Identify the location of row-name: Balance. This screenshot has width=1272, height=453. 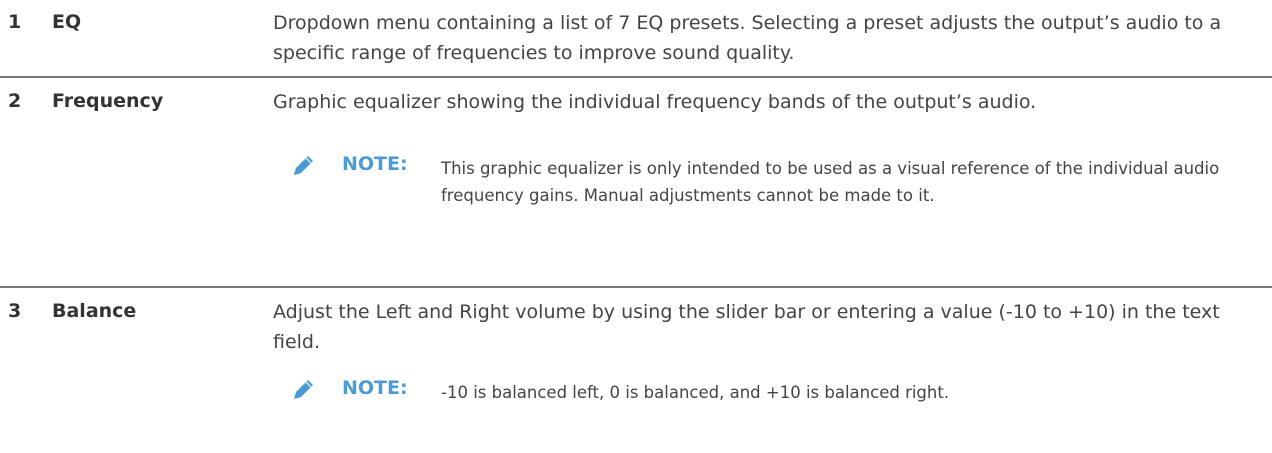
(94, 311).